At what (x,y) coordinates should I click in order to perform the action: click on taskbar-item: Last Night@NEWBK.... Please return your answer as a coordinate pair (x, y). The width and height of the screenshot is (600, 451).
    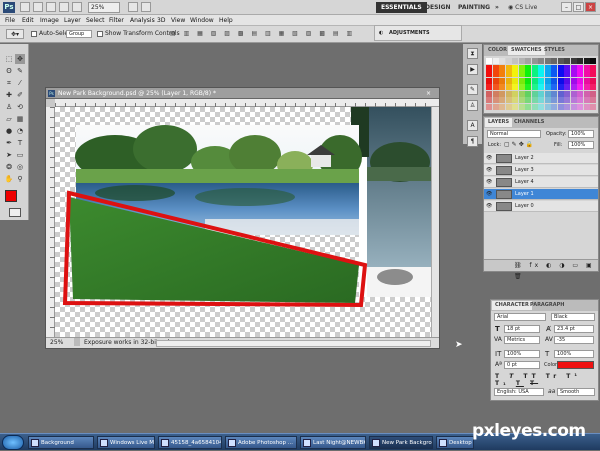
    Looking at the image, I should click on (333, 442).